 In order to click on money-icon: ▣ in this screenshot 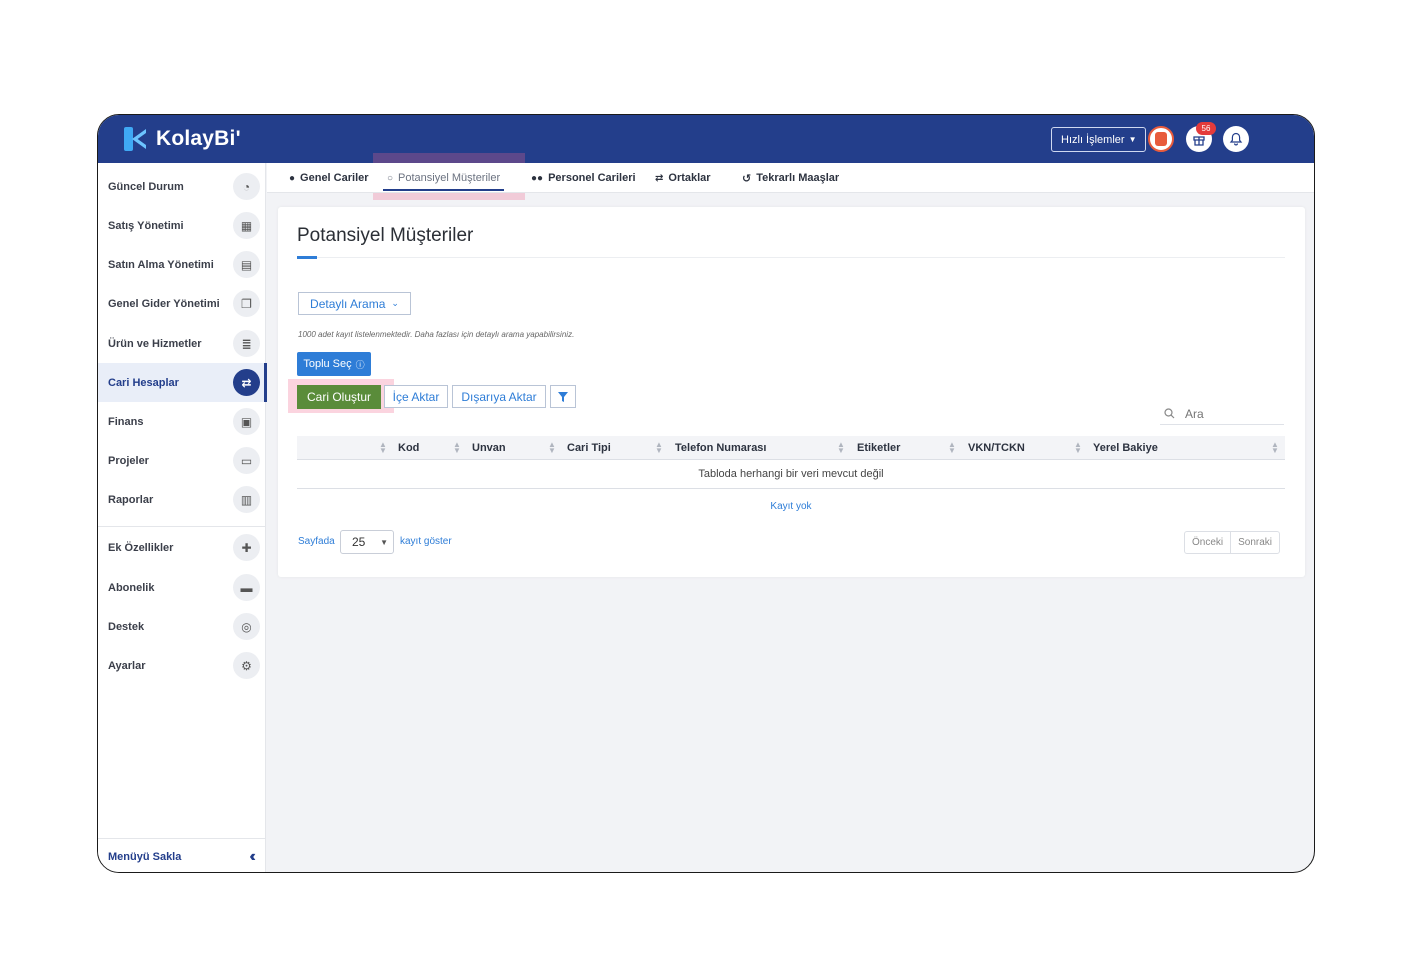, I will do `click(246, 421)`.